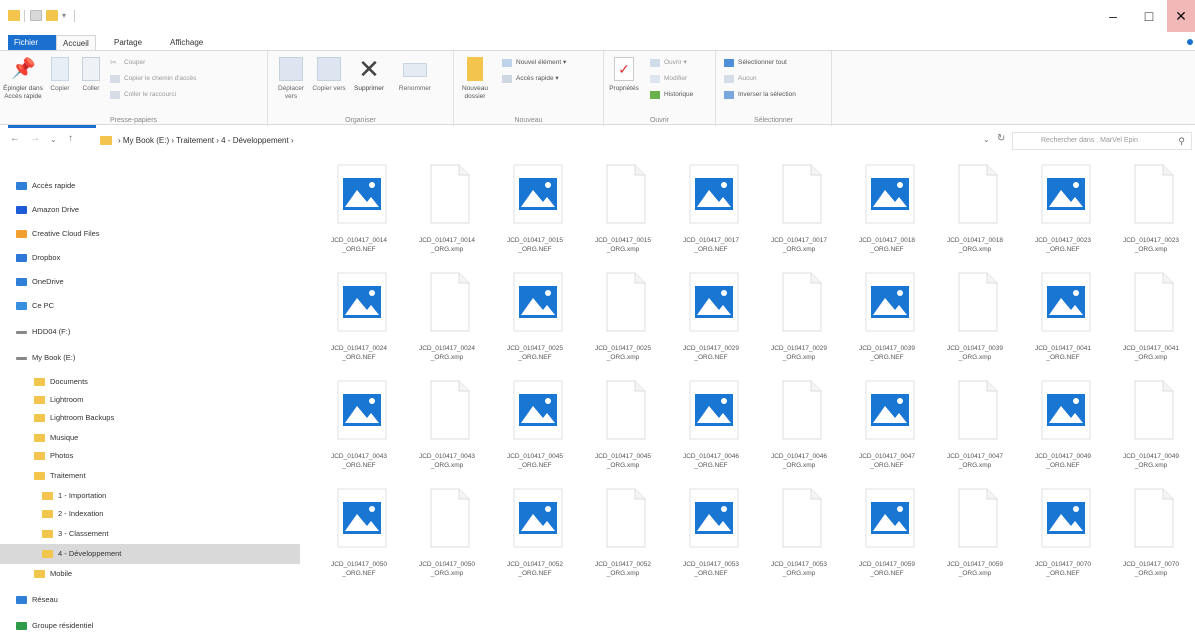 The image size is (1195, 640). I want to click on sidebar-item: Accès rapide, so click(150, 186).